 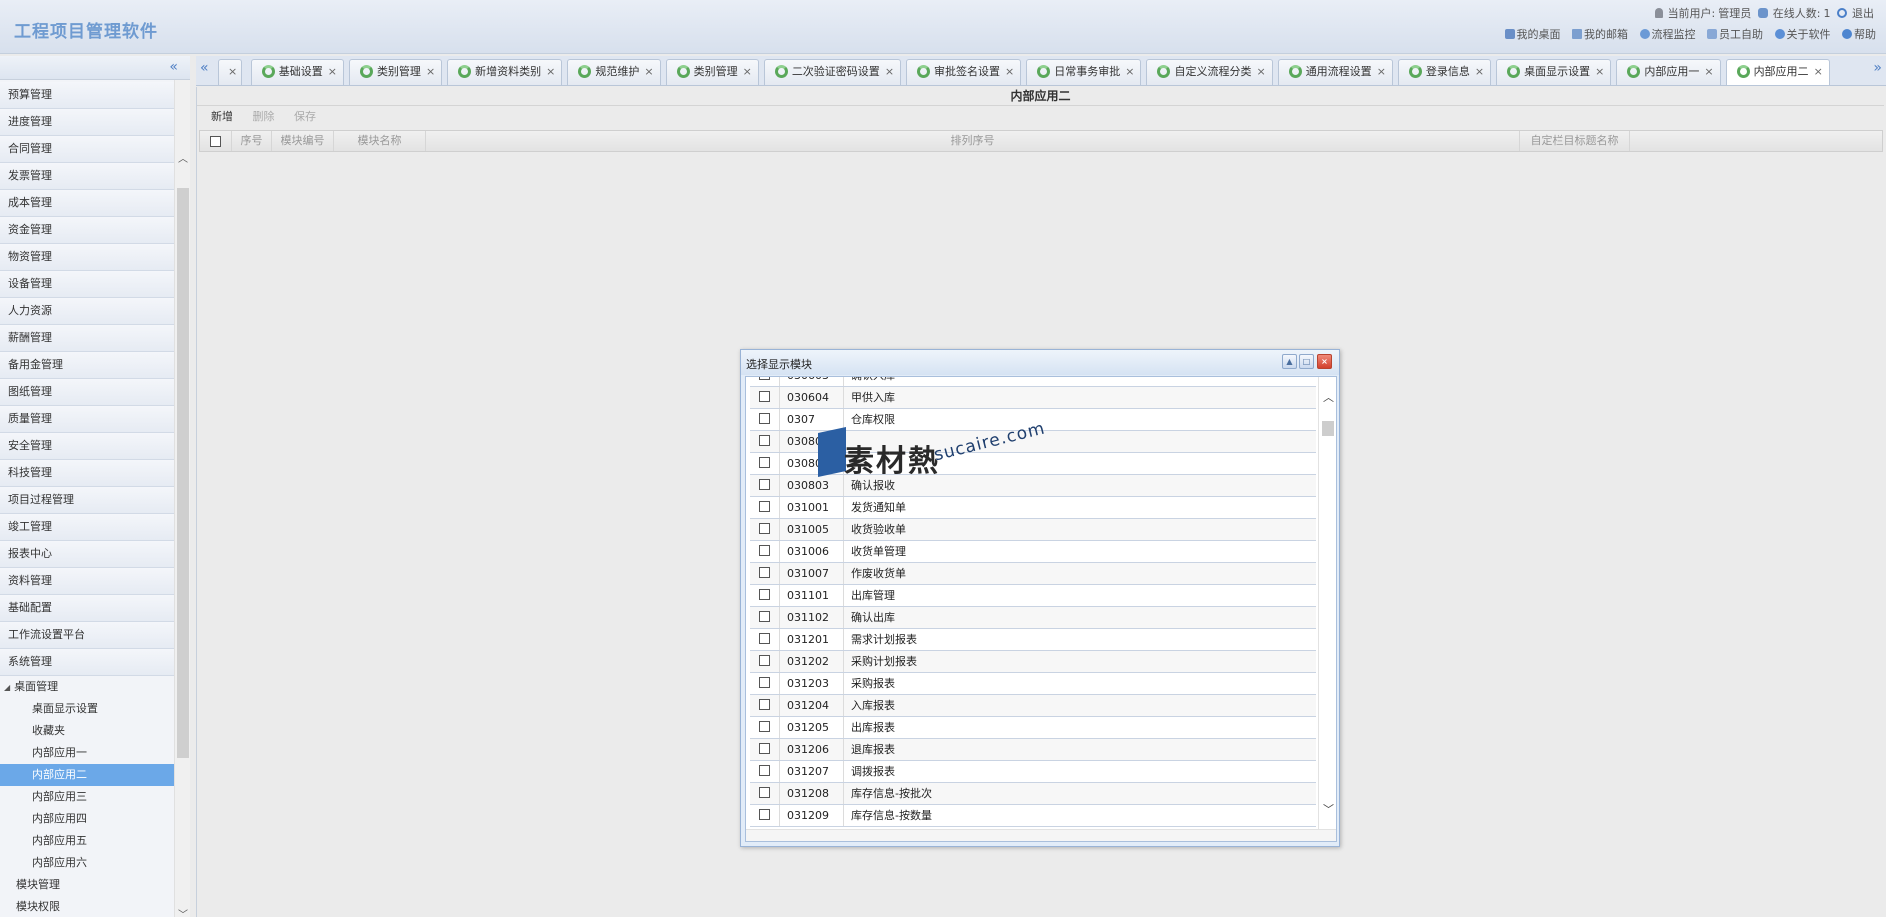 What do you see at coordinates (87, 687) in the screenshot?
I see `tree-node-desktop-management: ◢ 桌面管理` at bounding box center [87, 687].